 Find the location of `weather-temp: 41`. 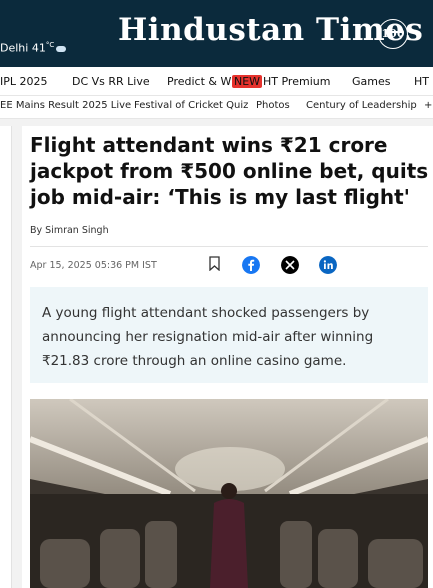

weather-temp: 41 is located at coordinates (38, 48).